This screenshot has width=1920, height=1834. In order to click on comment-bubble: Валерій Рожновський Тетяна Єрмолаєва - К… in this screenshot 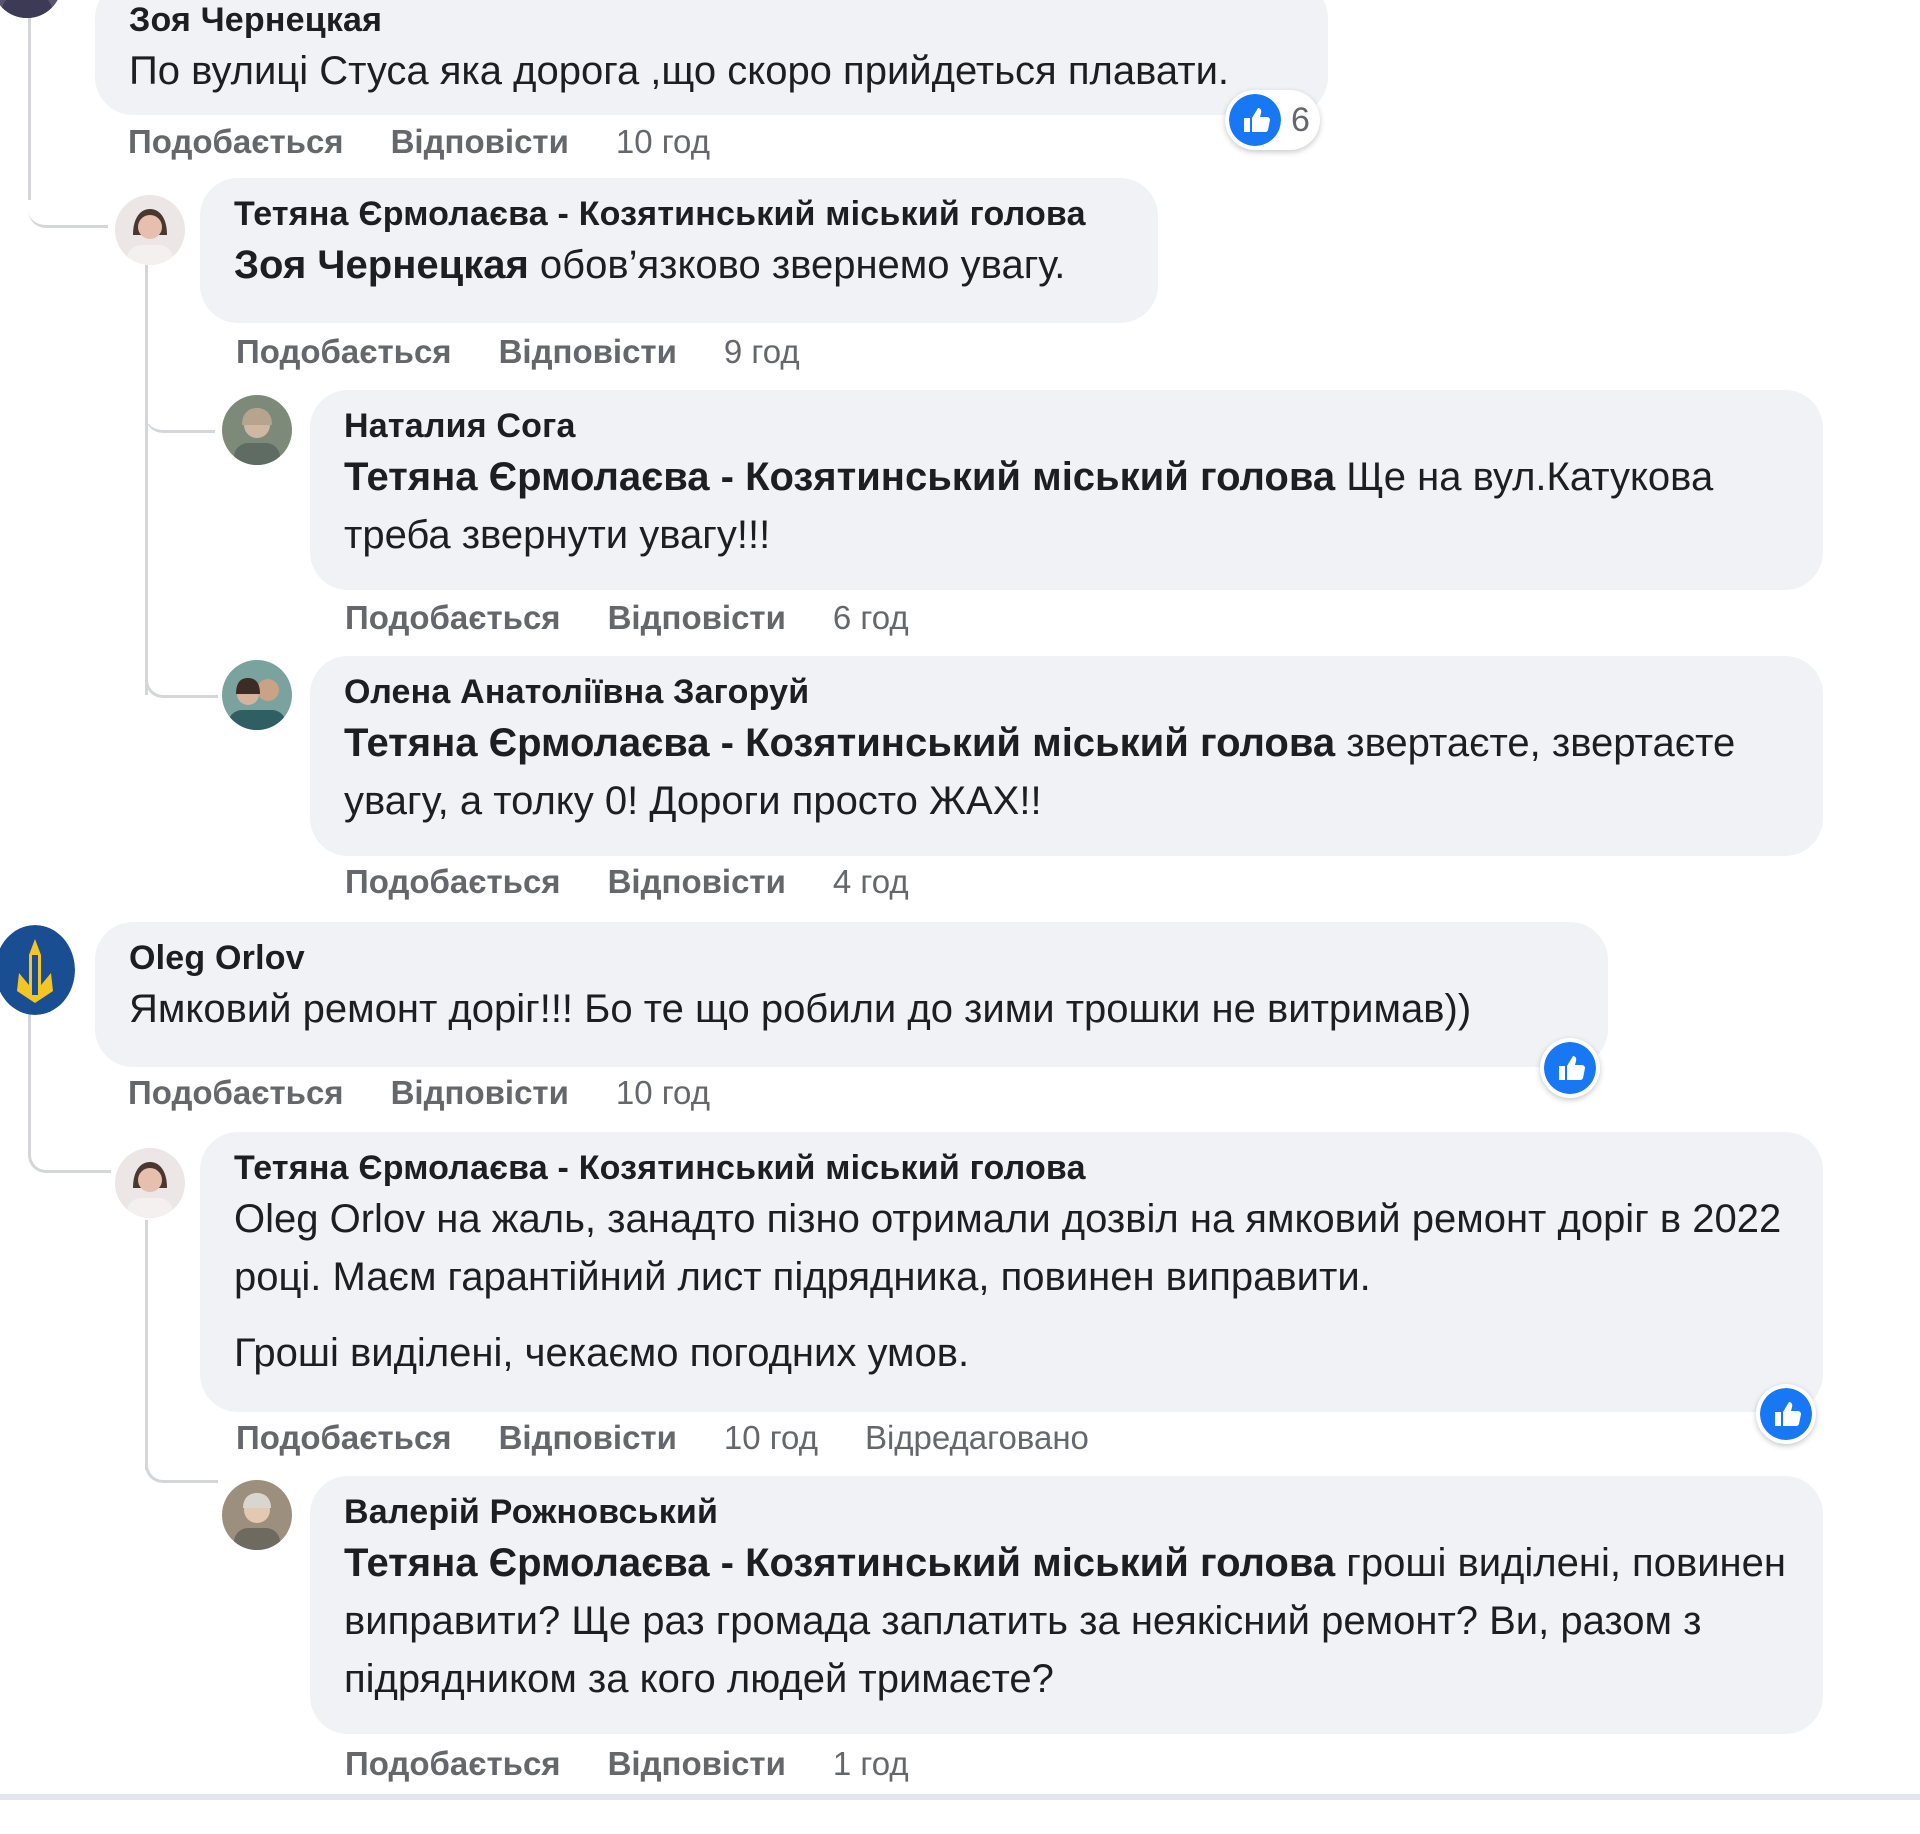, I will do `click(1066, 1605)`.